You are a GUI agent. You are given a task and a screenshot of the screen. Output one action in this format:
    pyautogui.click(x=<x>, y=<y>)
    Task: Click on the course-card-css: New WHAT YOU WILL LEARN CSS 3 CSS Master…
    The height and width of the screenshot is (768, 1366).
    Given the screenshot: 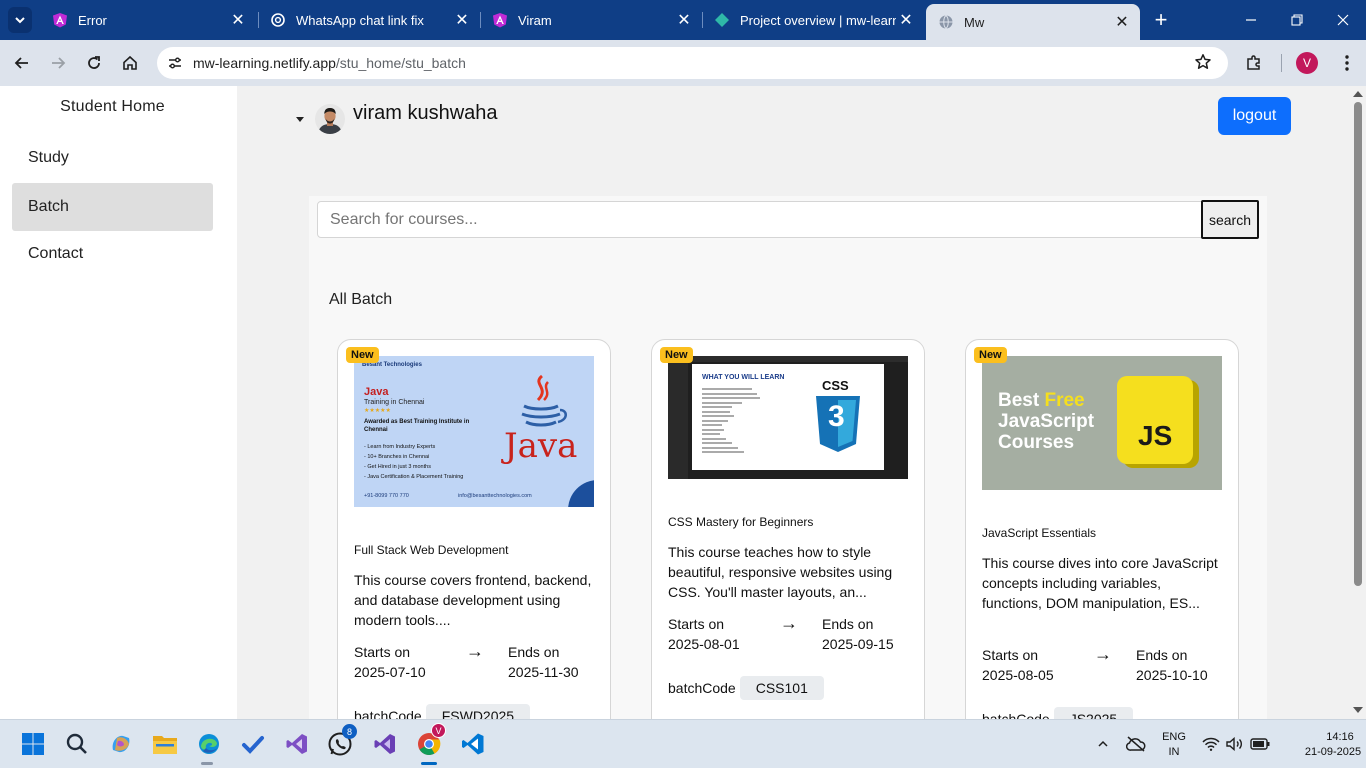 What is the action you would take?
    pyautogui.click(x=788, y=529)
    